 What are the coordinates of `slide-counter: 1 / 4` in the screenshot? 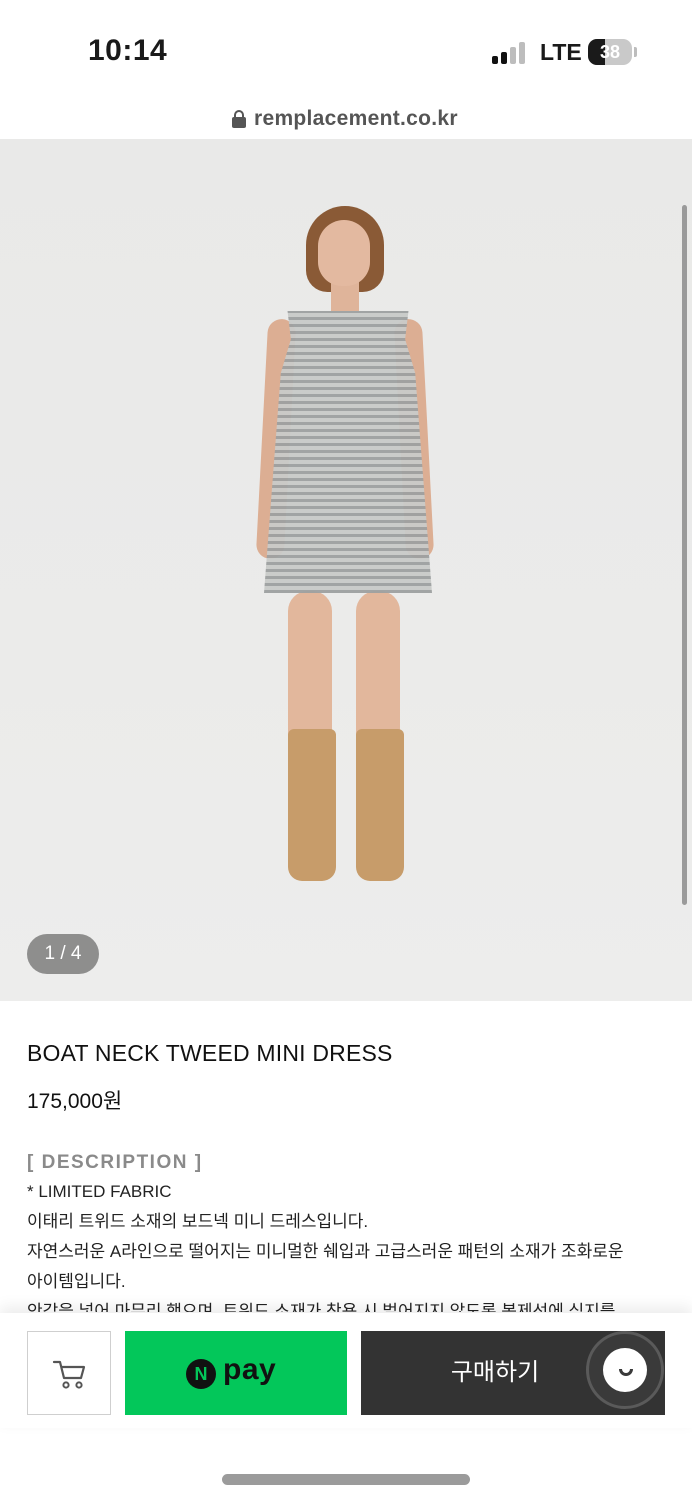 It's located at (63, 954).